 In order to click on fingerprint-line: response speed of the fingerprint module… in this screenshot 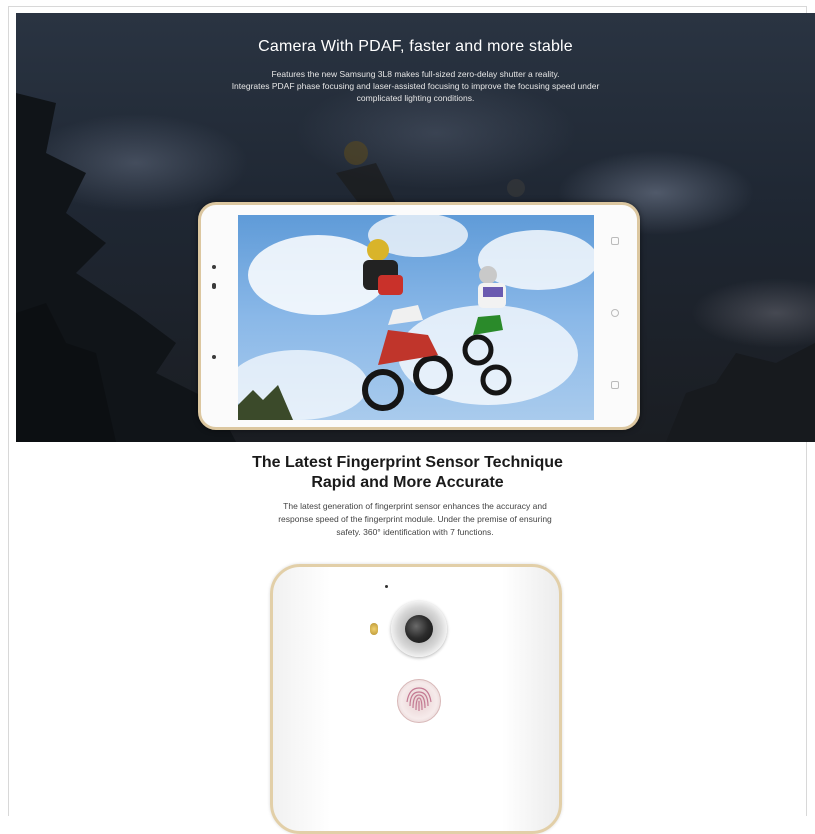, I will do `click(415, 519)`.